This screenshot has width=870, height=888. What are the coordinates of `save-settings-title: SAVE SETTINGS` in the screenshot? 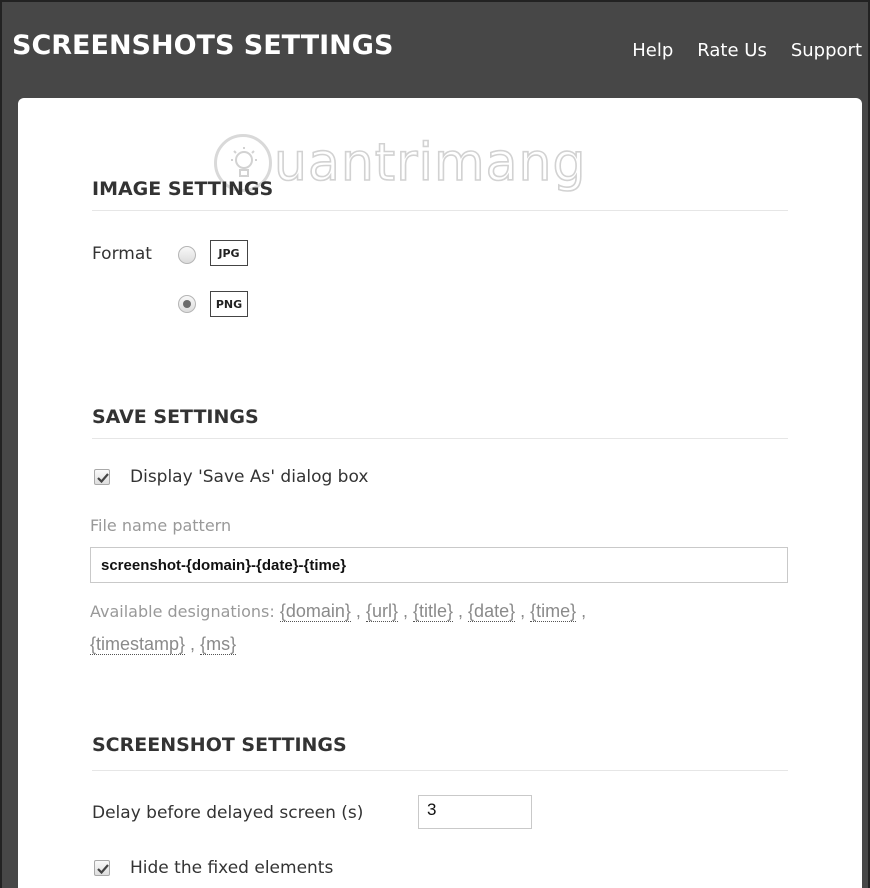 It's located at (175, 417).